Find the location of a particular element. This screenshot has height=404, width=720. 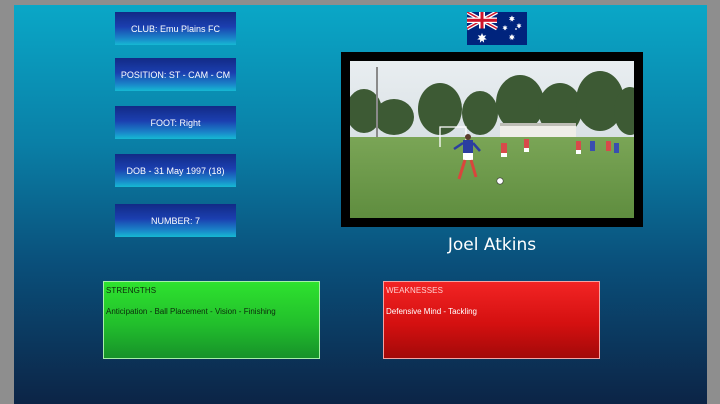

number-box: NUMBER: 7 is located at coordinates (175, 220).